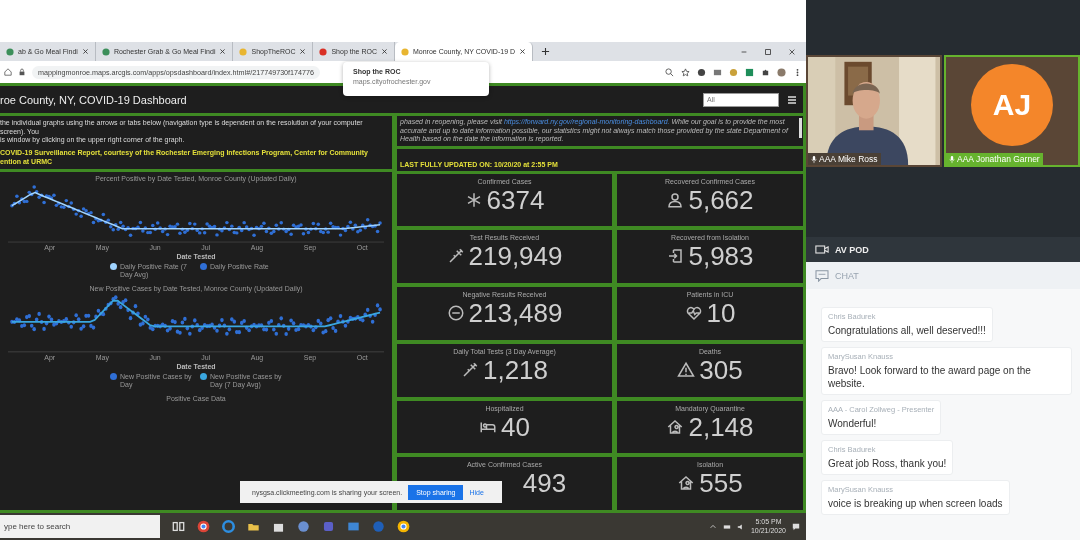  I want to click on participant-name: AAA Mike Ross, so click(848, 159).